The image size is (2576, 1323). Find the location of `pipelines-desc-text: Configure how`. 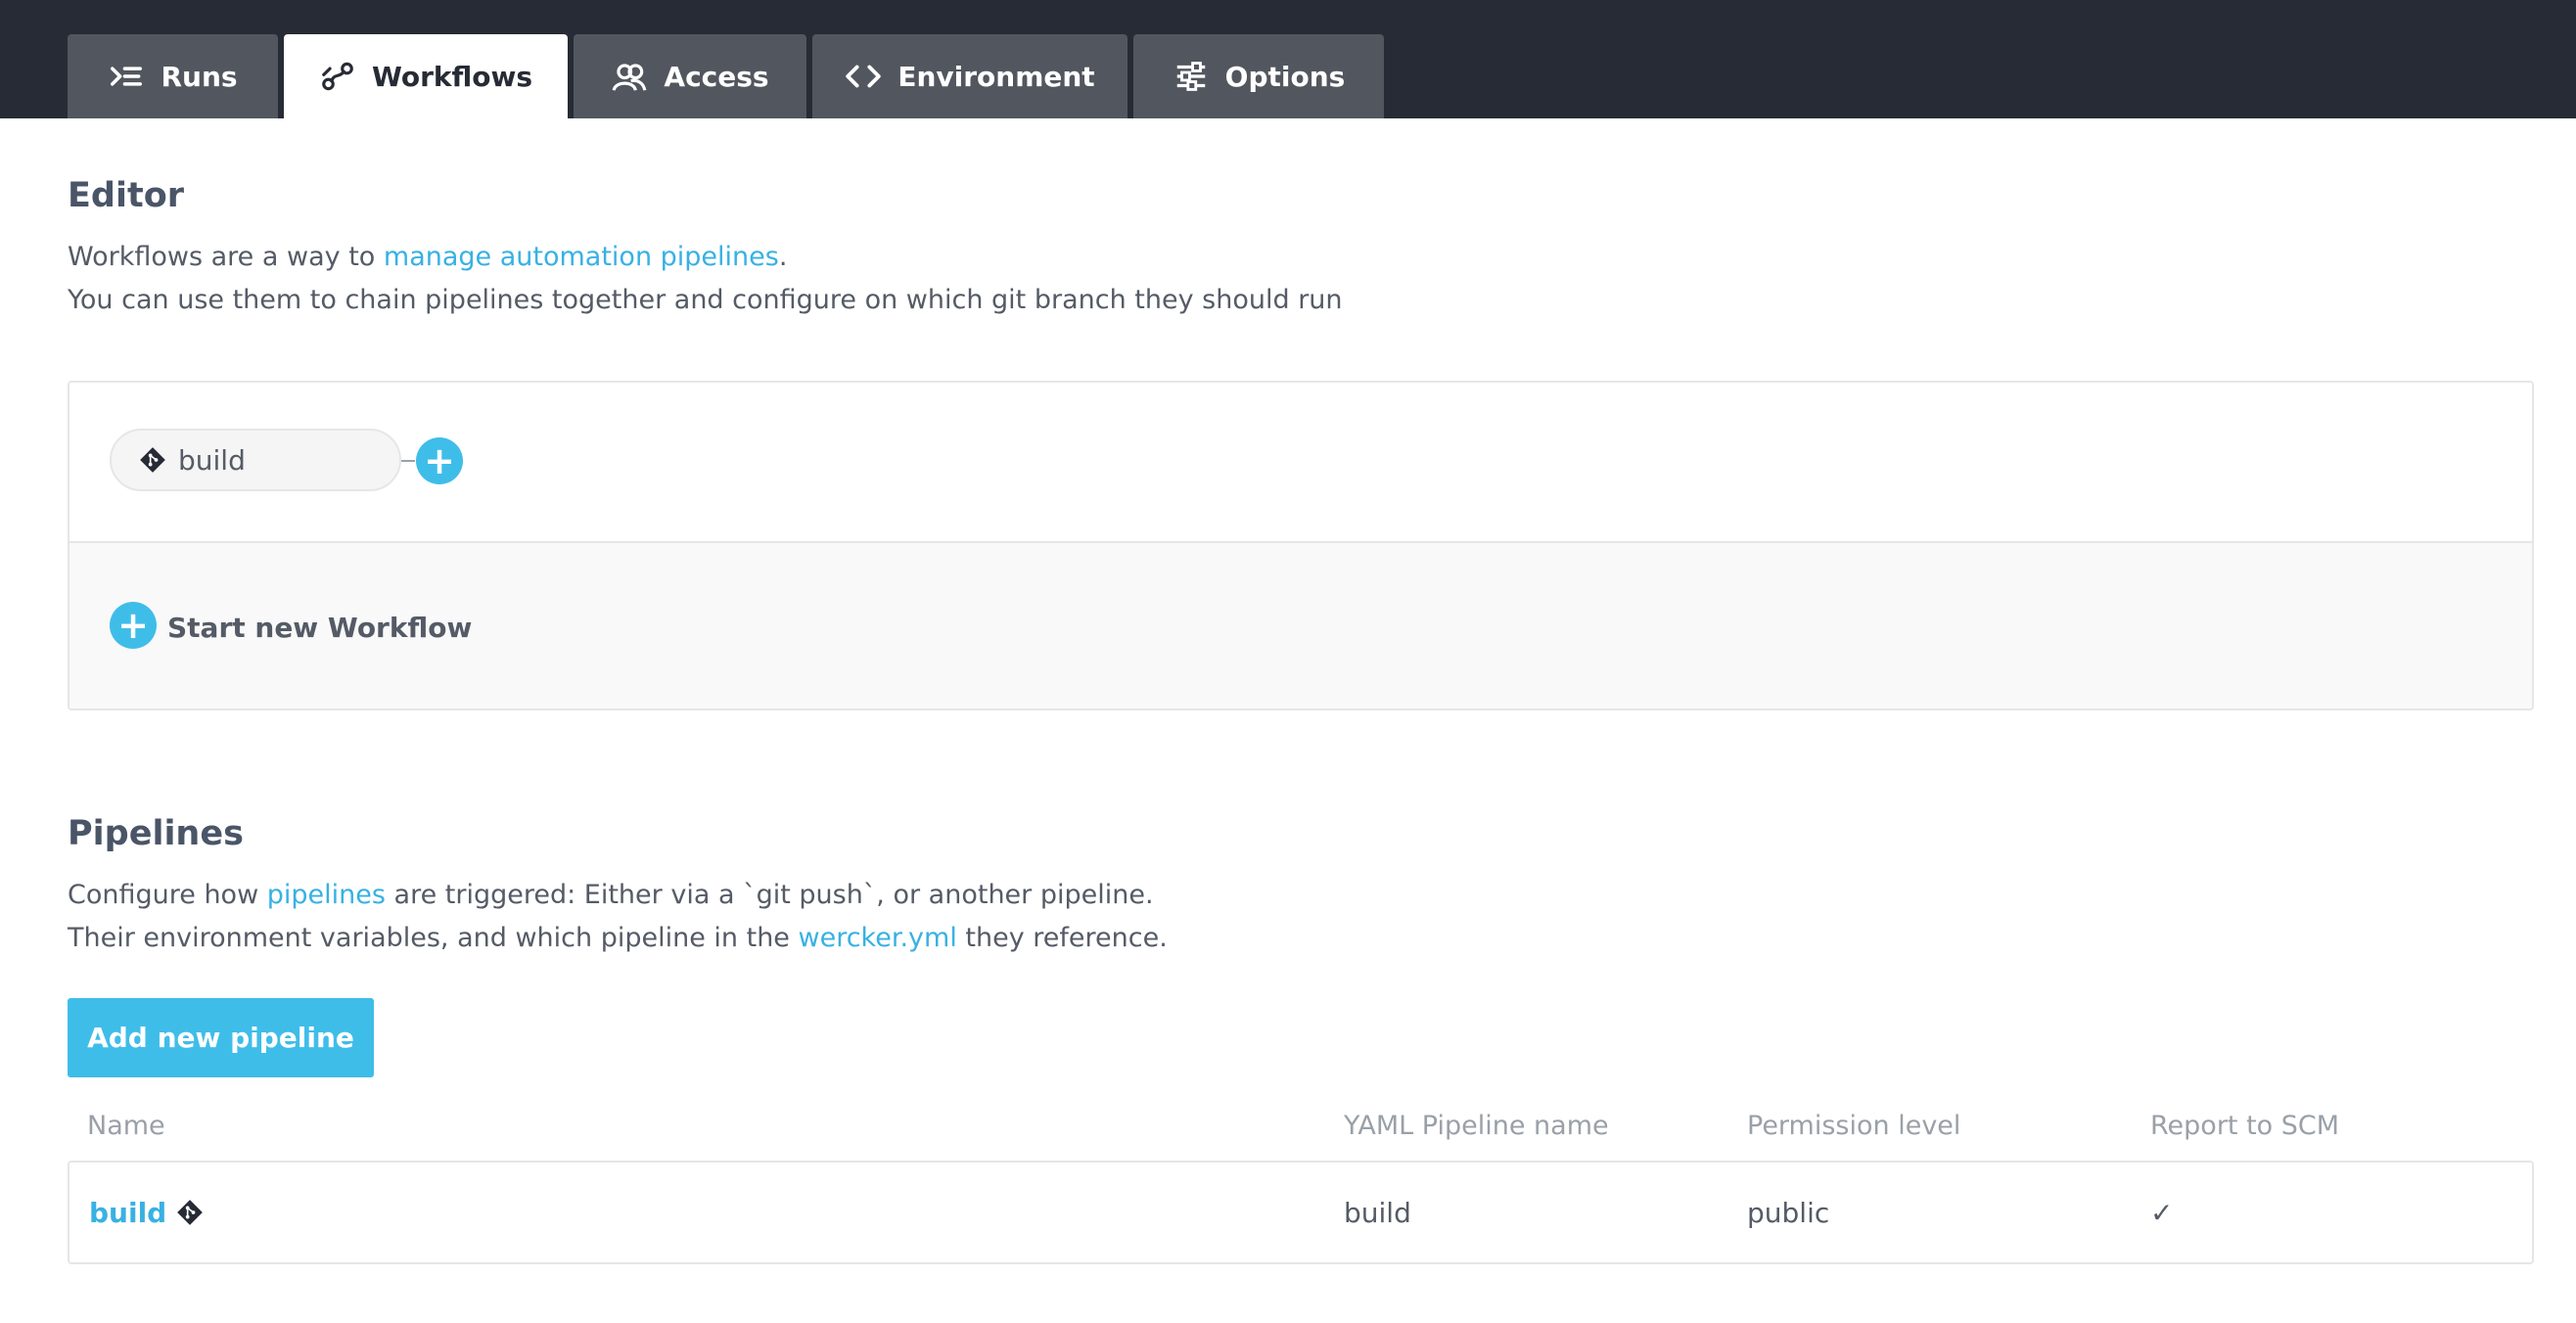

pipelines-desc-text: Configure how is located at coordinates (167, 895).